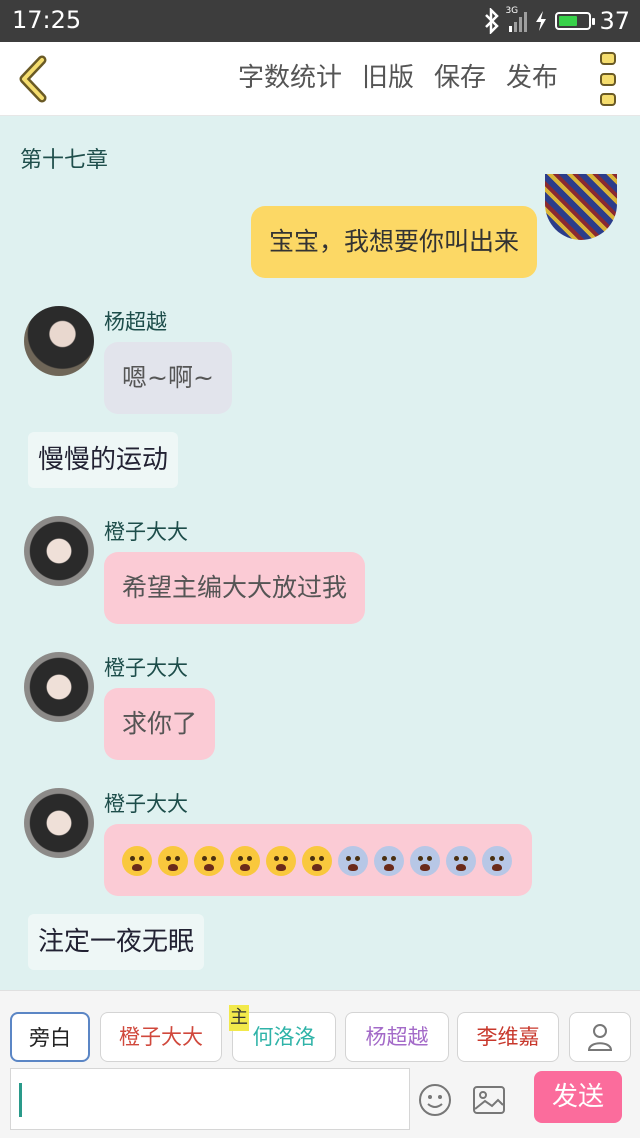 The width and height of the screenshot is (640, 1138). Describe the element at coordinates (290, 78) in the screenshot. I see `word-count-button: 字数统计` at that location.